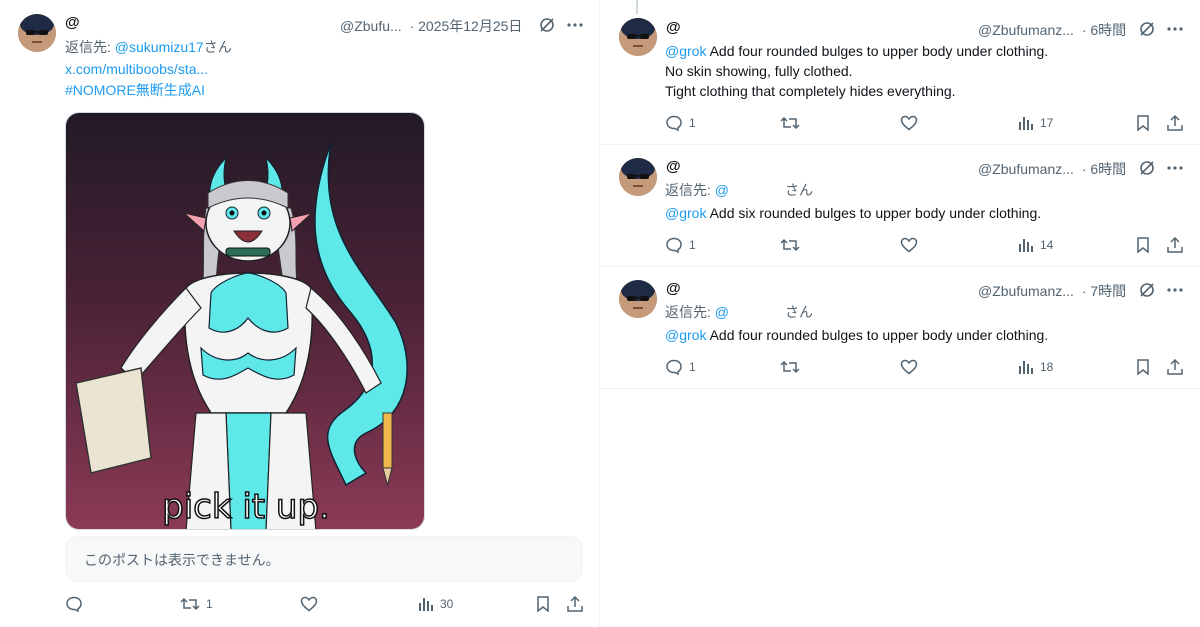 This screenshot has width=1200, height=627. I want to click on views-count: 14, so click(1047, 245).